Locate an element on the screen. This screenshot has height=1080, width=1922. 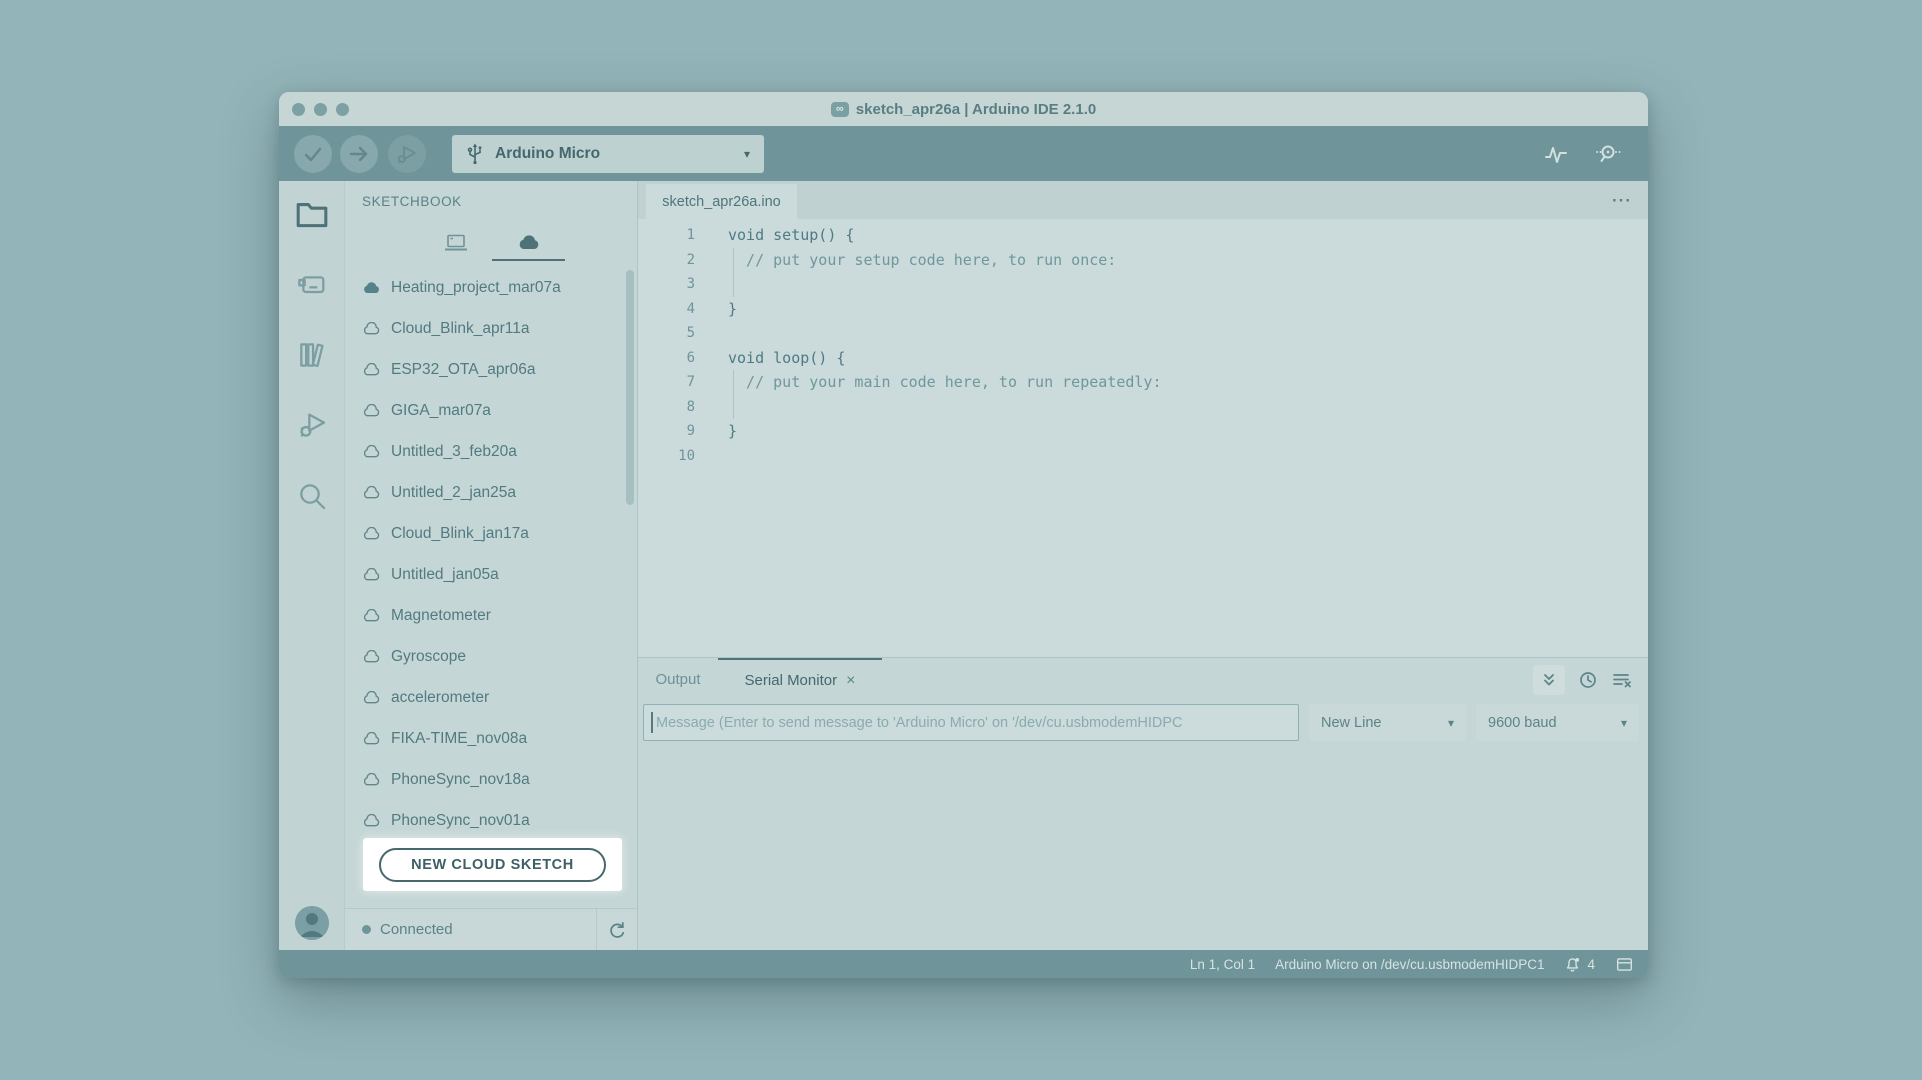
serial-plotter-button is located at coordinates (1556, 154).